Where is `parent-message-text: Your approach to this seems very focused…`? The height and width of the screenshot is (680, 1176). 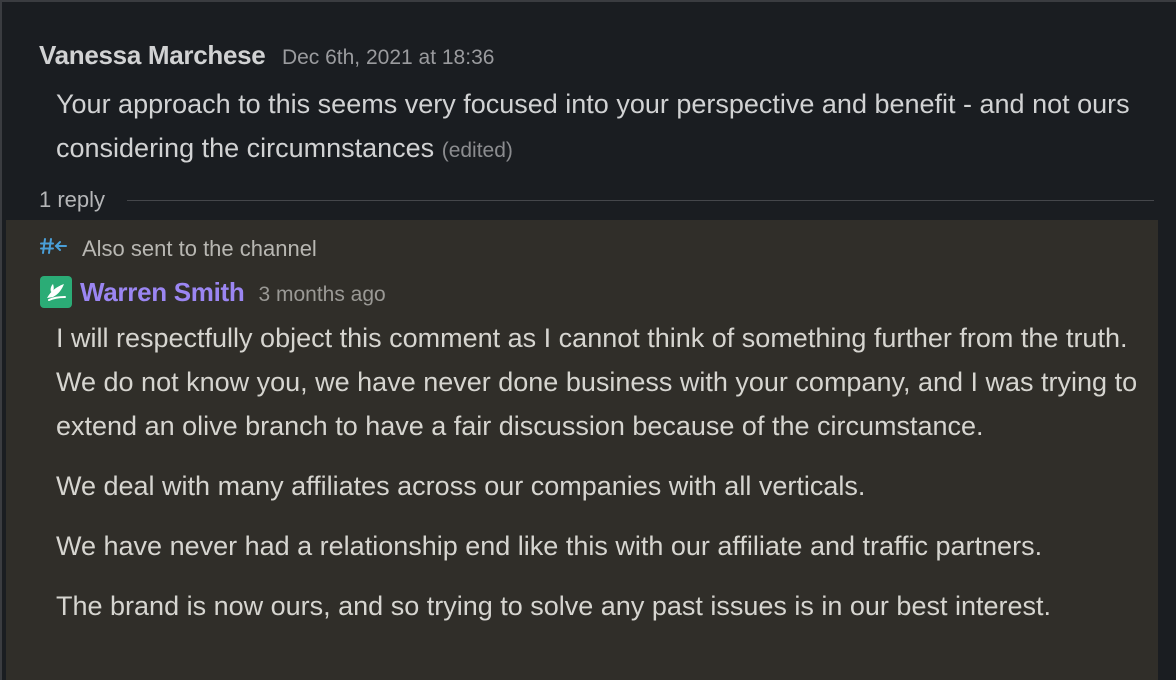 parent-message-text: Your approach to this seems very focused… is located at coordinates (596, 127).